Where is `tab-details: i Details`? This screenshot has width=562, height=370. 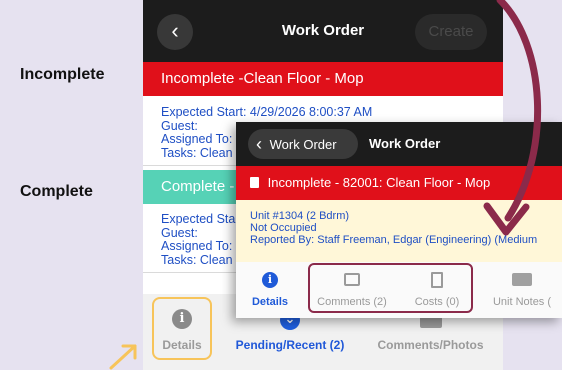
tab-details: i Details is located at coordinates (270, 292).